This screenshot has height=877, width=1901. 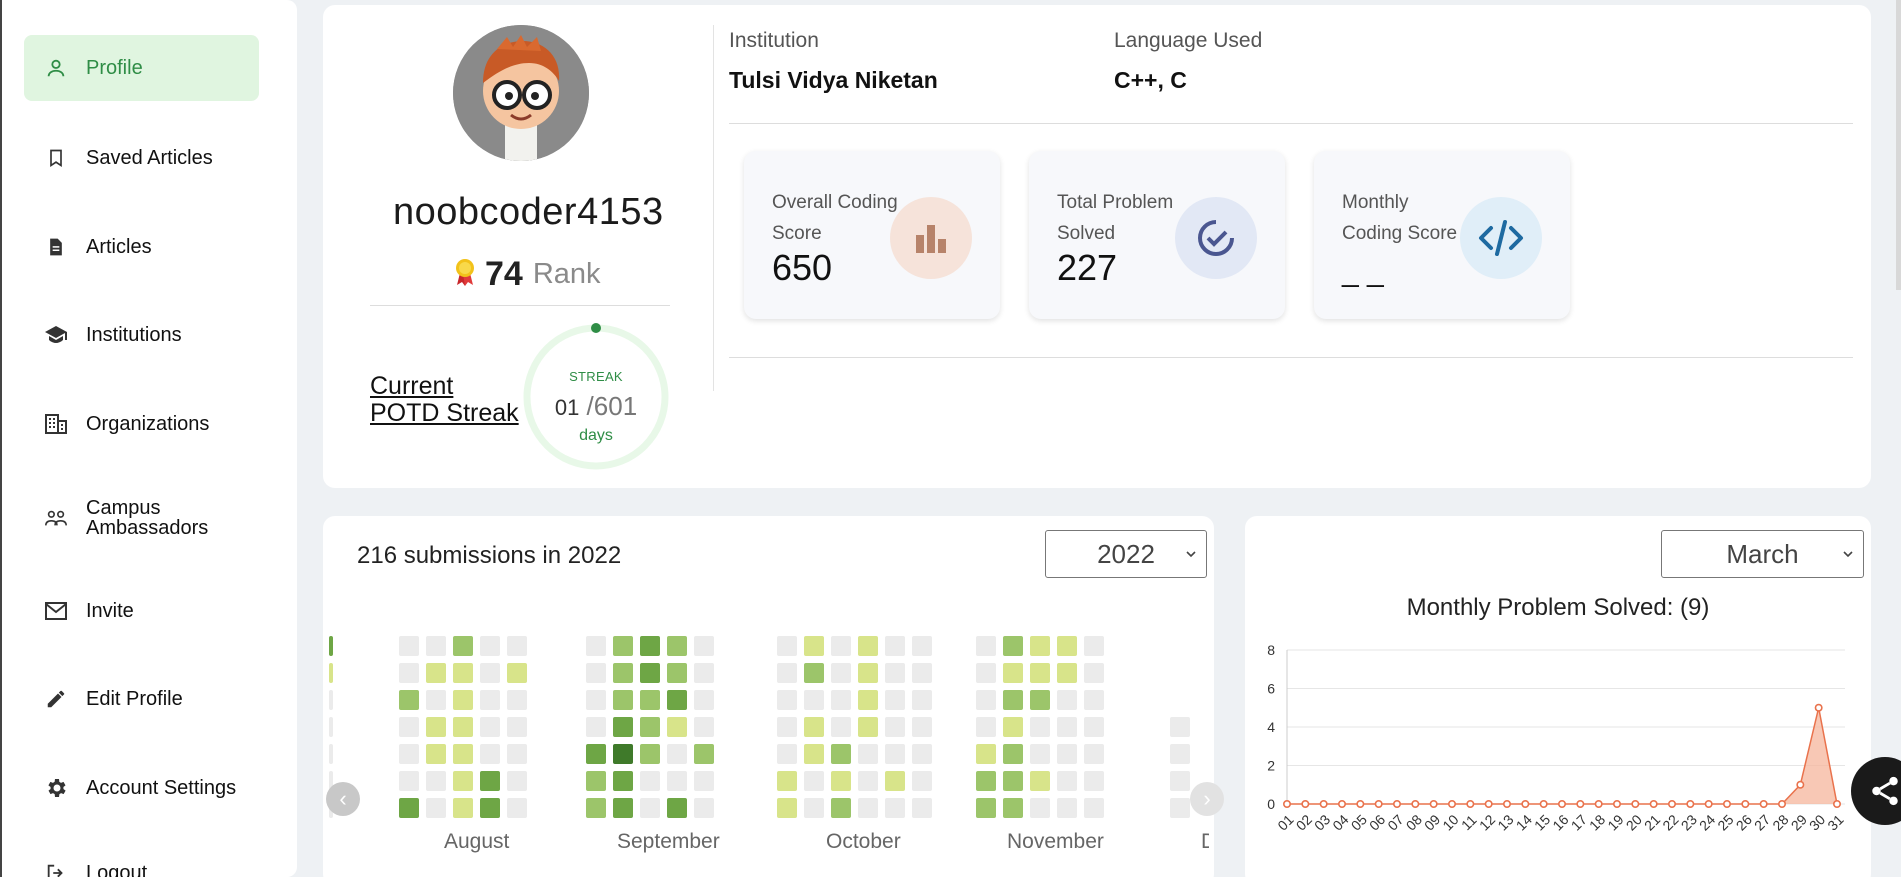 I want to click on scrollbar, so click(x=1898, y=145).